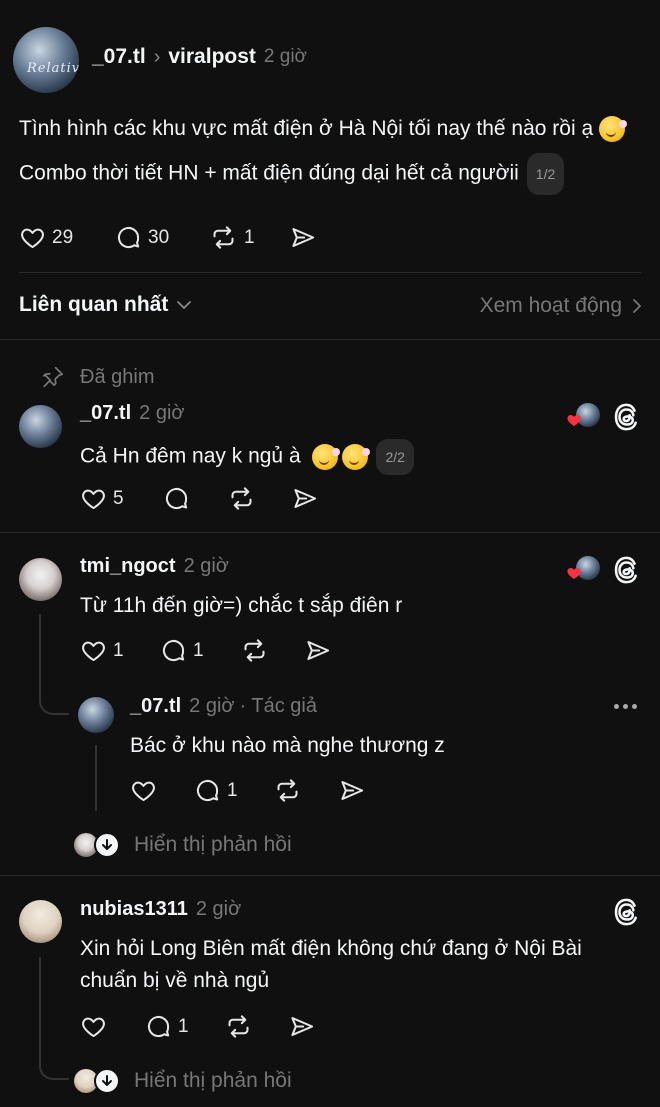 The width and height of the screenshot is (660, 1107). I want to click on like-button: 1, so click(102, 650).